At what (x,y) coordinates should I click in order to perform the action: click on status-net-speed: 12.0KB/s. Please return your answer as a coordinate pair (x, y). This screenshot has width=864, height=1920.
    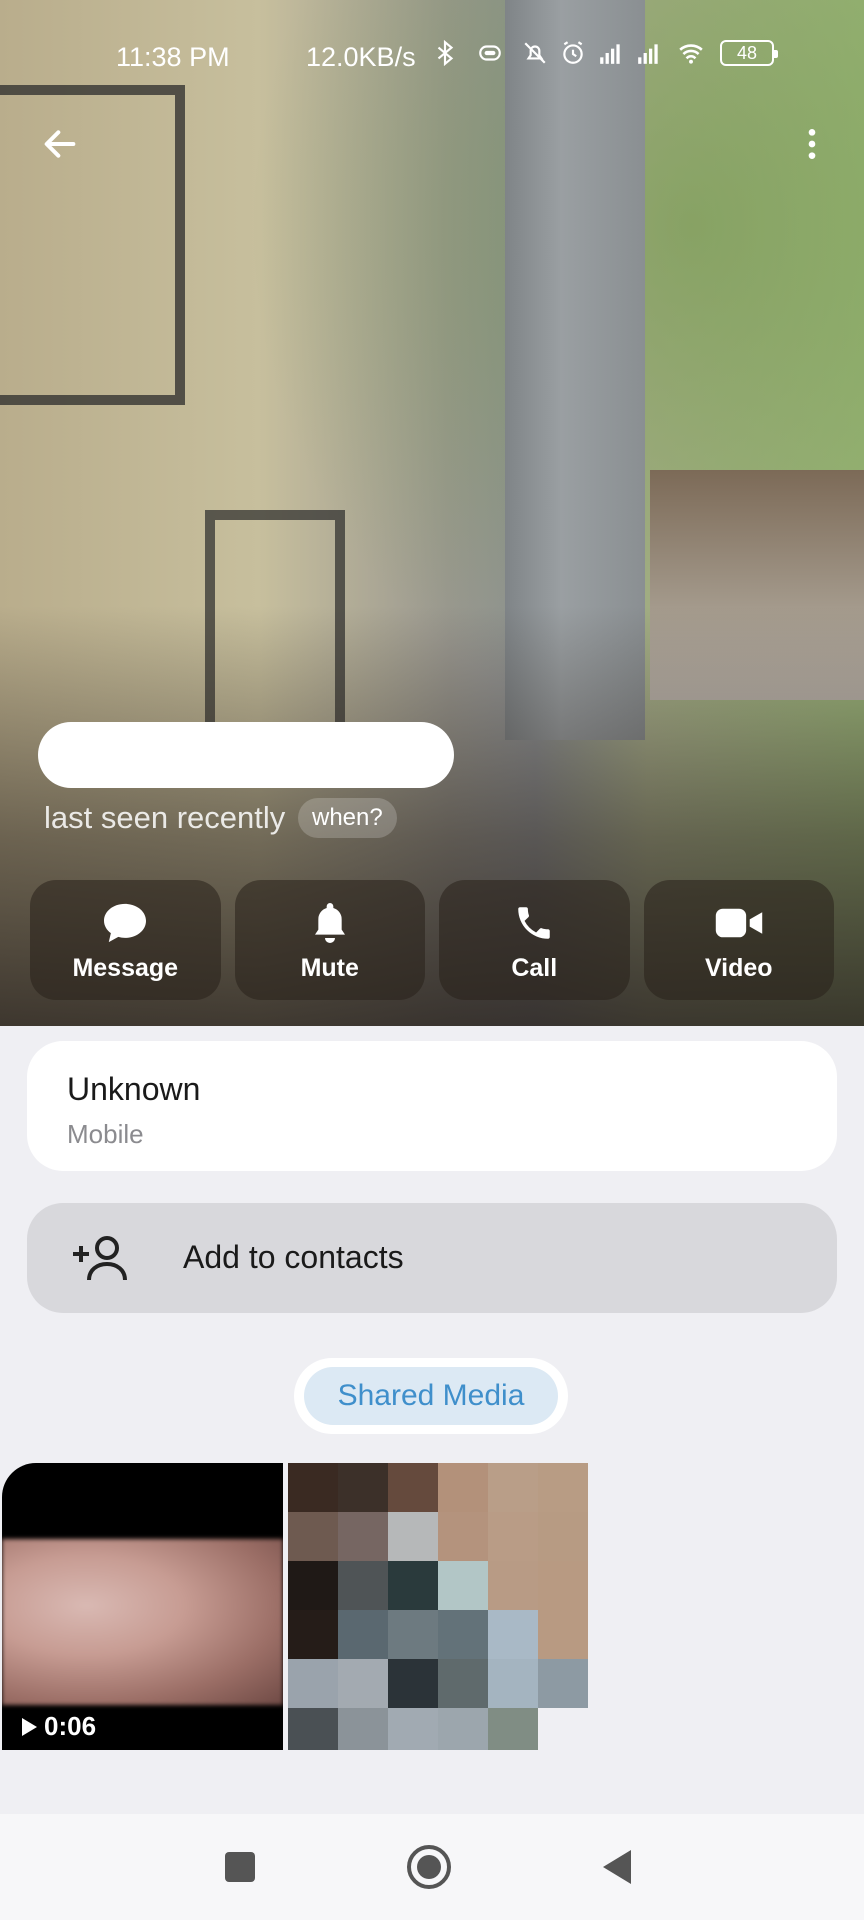
    Looking at the image, I should click on (361, 57).